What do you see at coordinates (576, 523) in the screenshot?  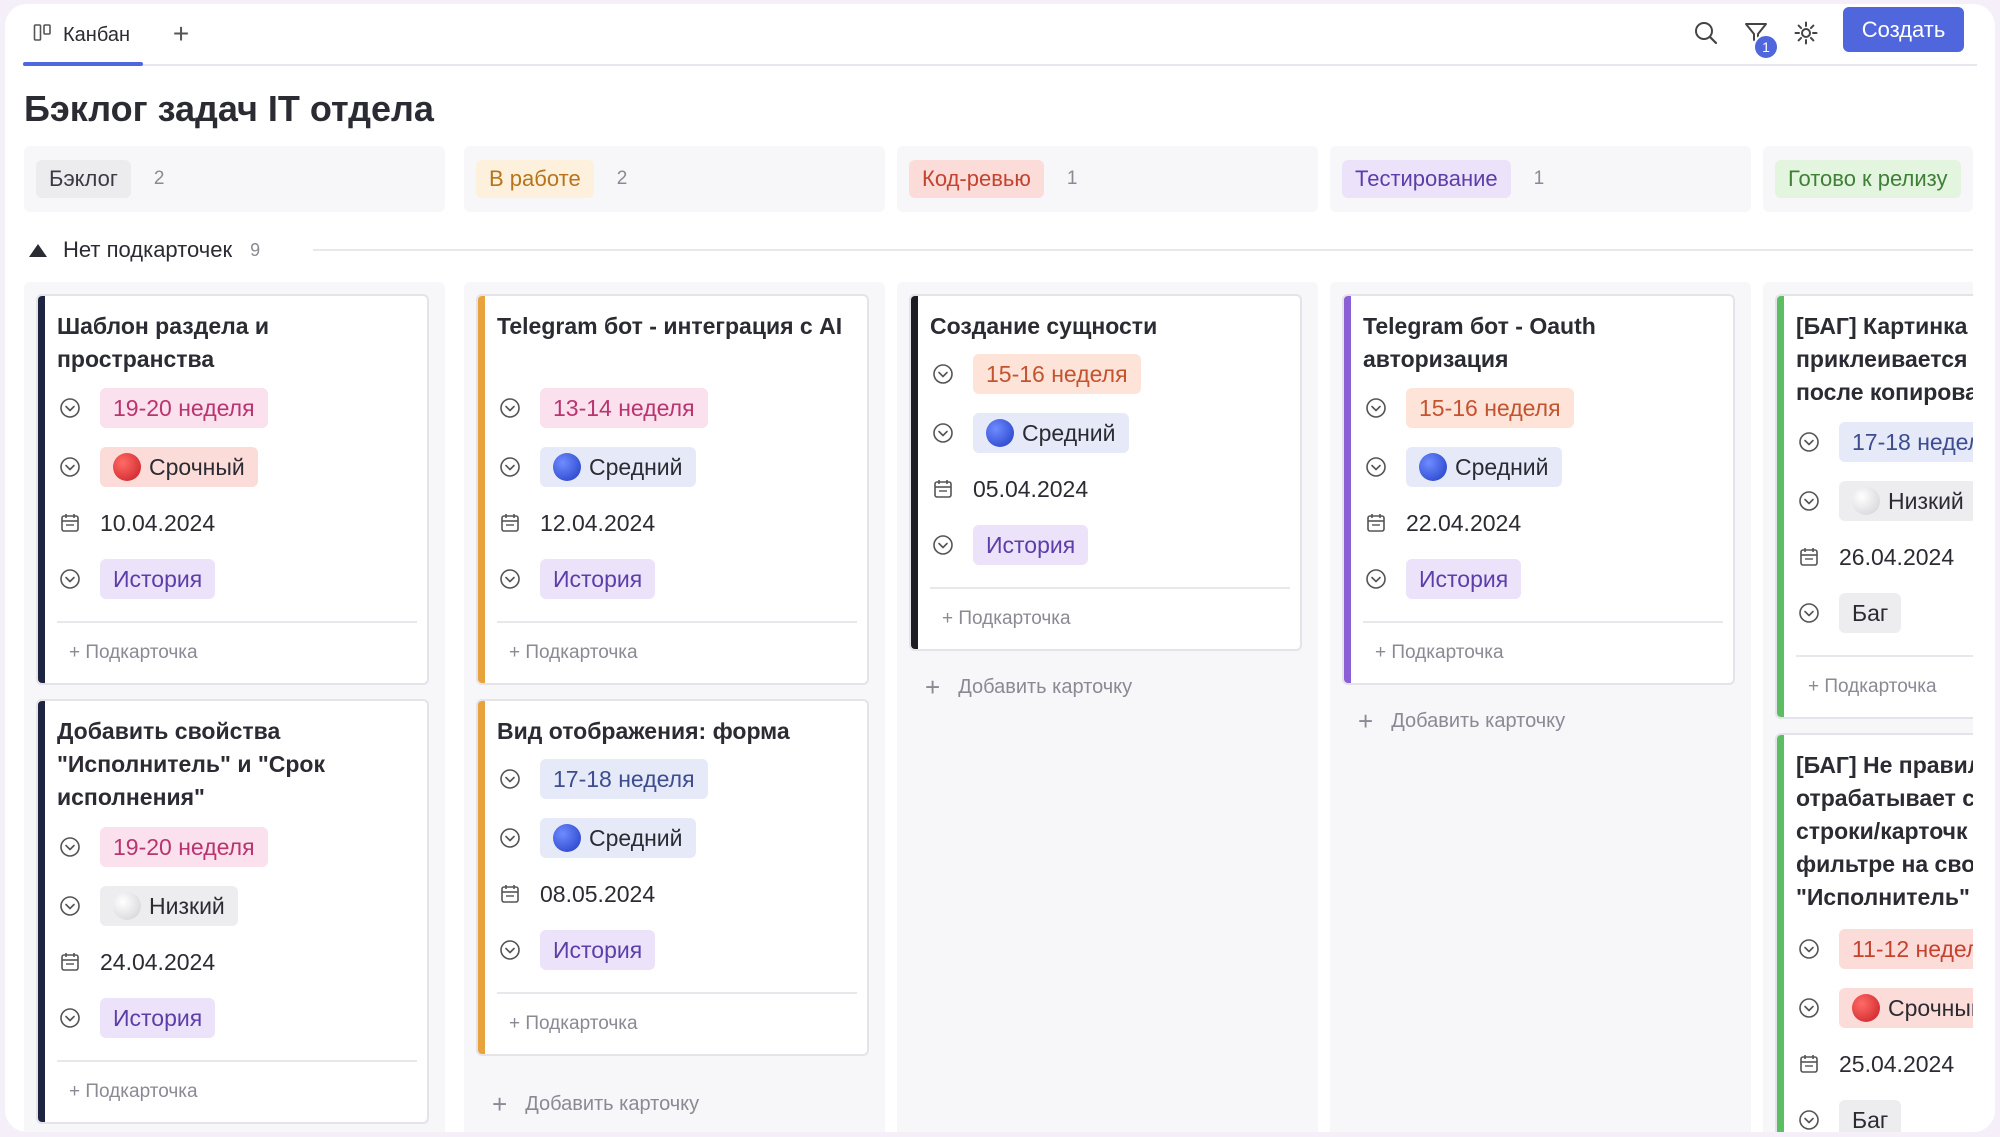 I see `date-property: 12.04.2024` at bounding box center [576, 523].